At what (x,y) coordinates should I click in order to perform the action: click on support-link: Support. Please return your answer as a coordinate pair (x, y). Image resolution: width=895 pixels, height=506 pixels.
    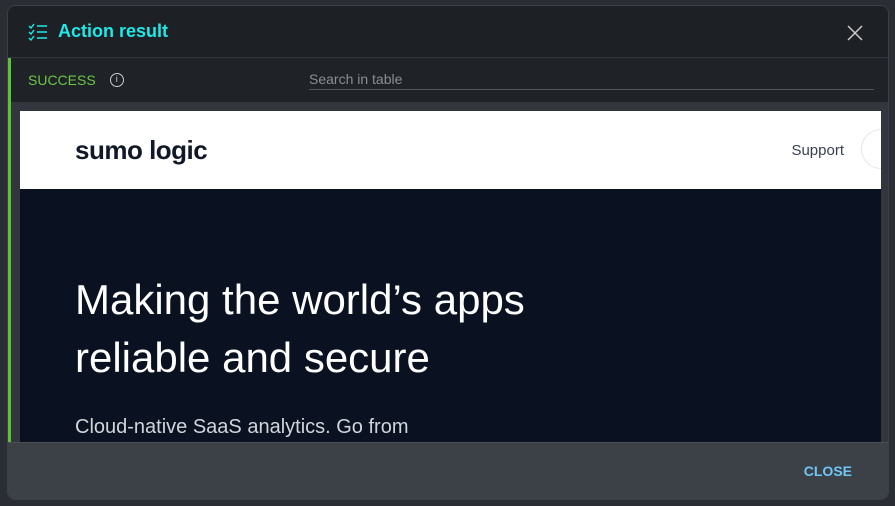
    Looking at the image, I should click on (817, 150).